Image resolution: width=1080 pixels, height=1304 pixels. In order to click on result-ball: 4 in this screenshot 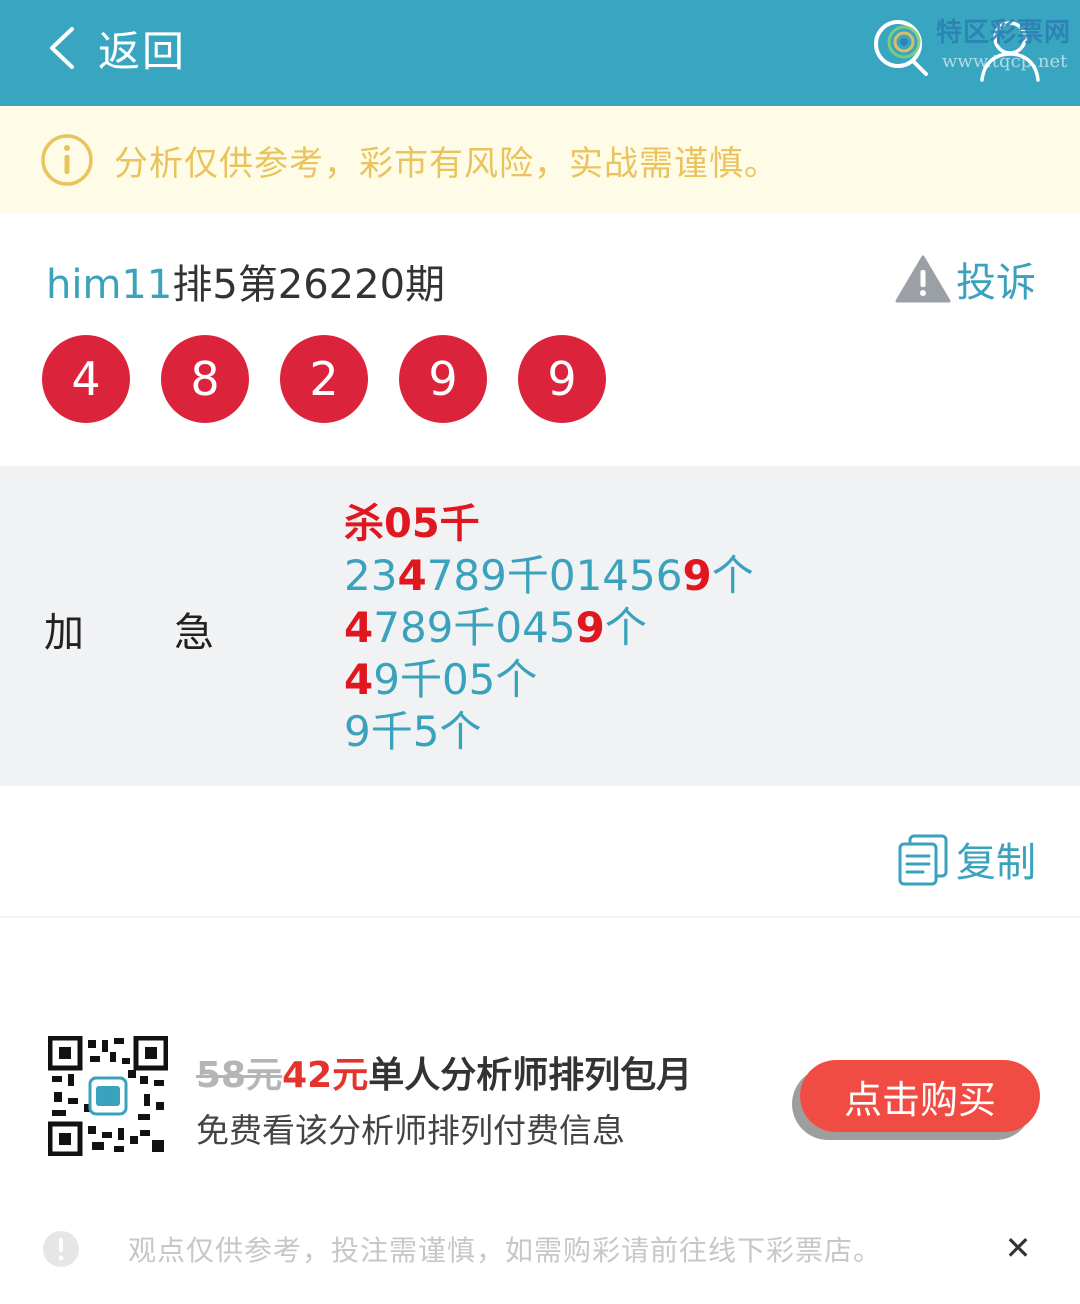, I will do `click(86, 379)`.